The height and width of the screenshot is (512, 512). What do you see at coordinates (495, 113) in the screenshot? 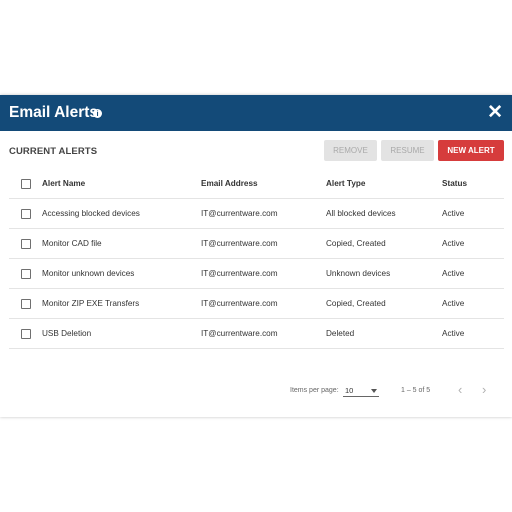
I see `close-icon: ✕` at bounding box center [495, 113].